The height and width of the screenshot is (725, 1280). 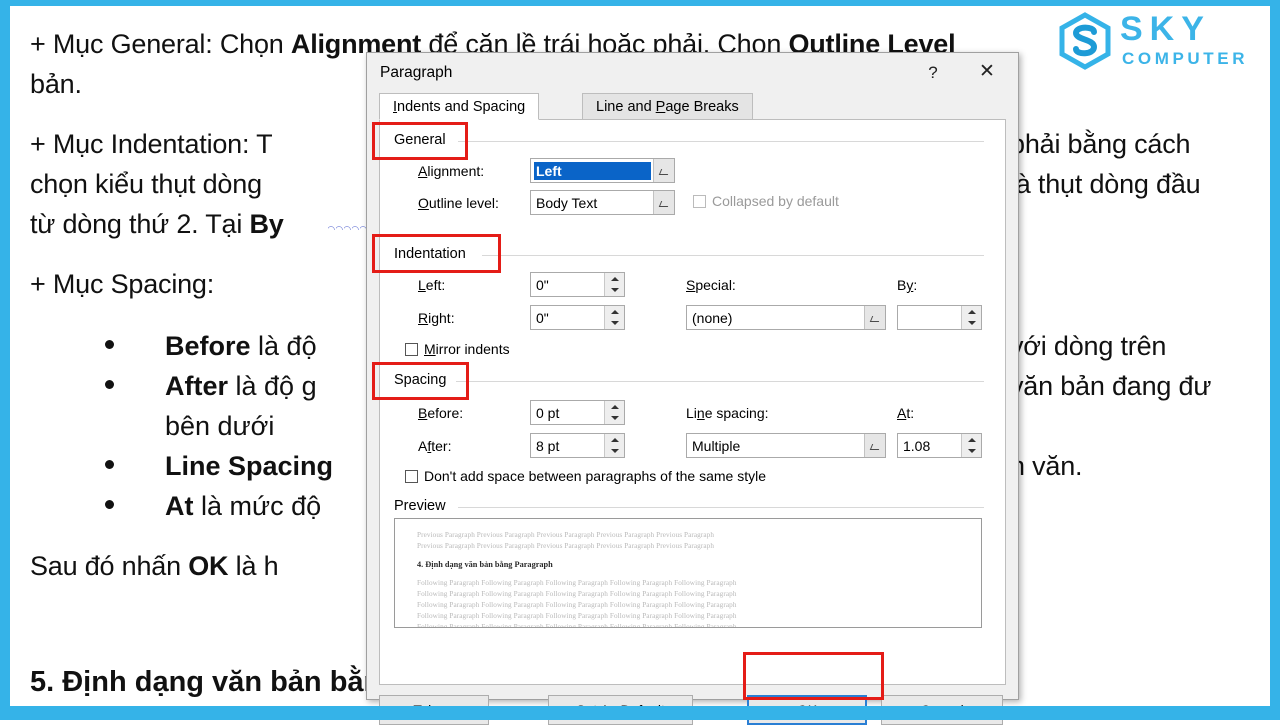 I want to click on list-item-text: After là độ g, so click(x=241, y=386).